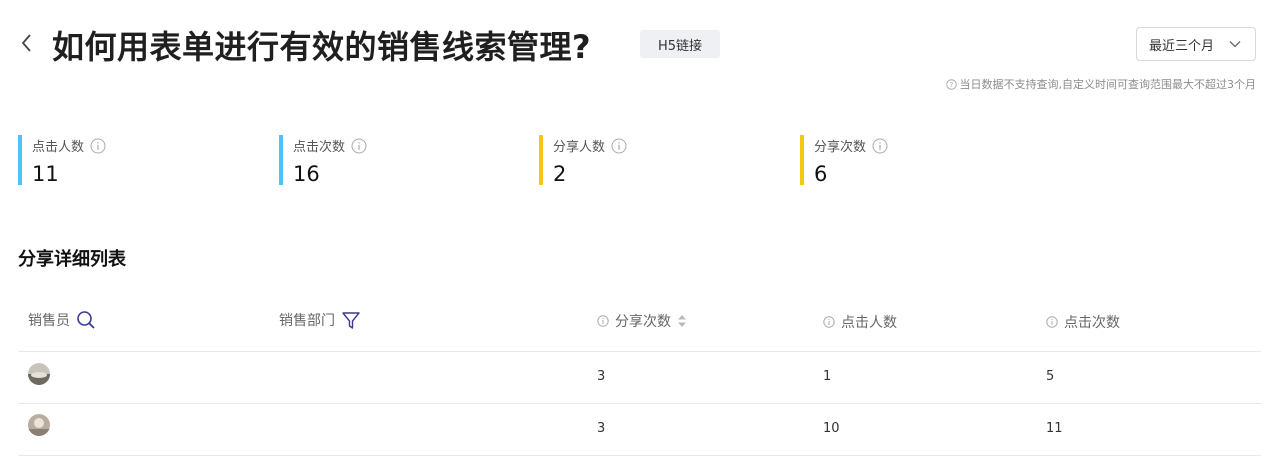 The width and height of the screenshot is (1268, 473). I want to click on column-header-department: 销售部门, so click(320, 320).